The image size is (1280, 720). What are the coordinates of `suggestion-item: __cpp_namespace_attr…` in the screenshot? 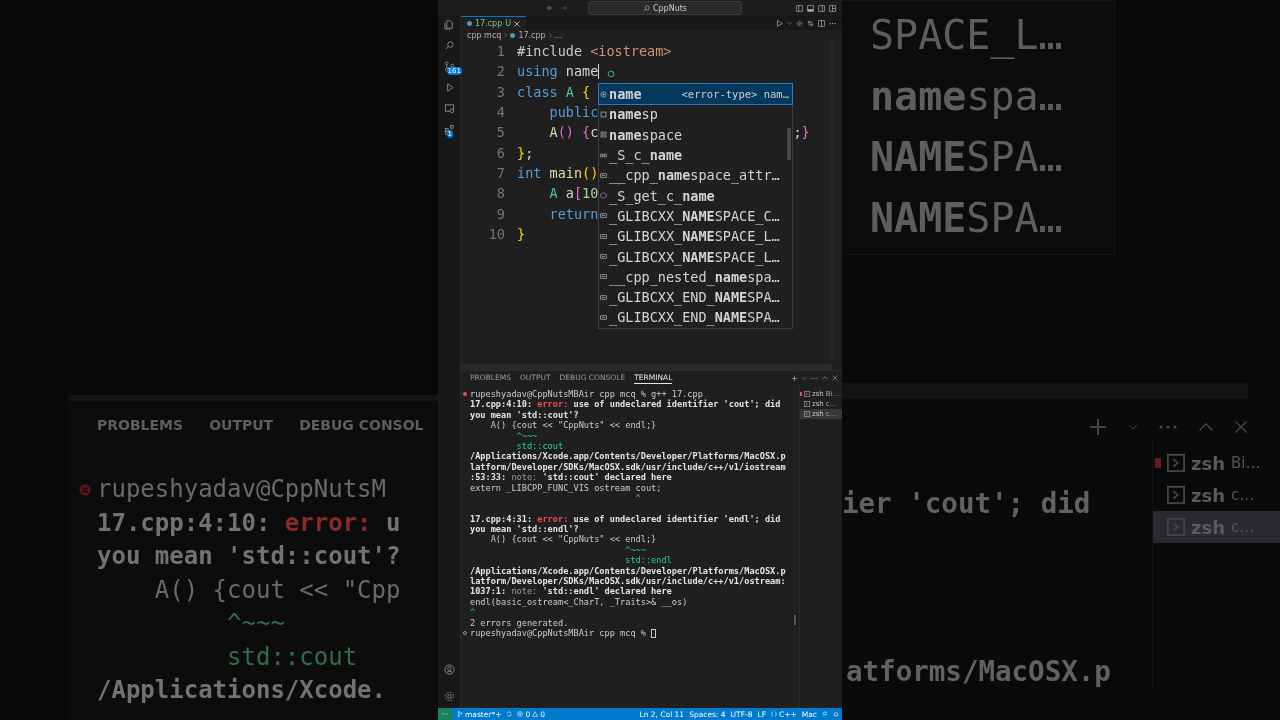 It's located at (695, 175).